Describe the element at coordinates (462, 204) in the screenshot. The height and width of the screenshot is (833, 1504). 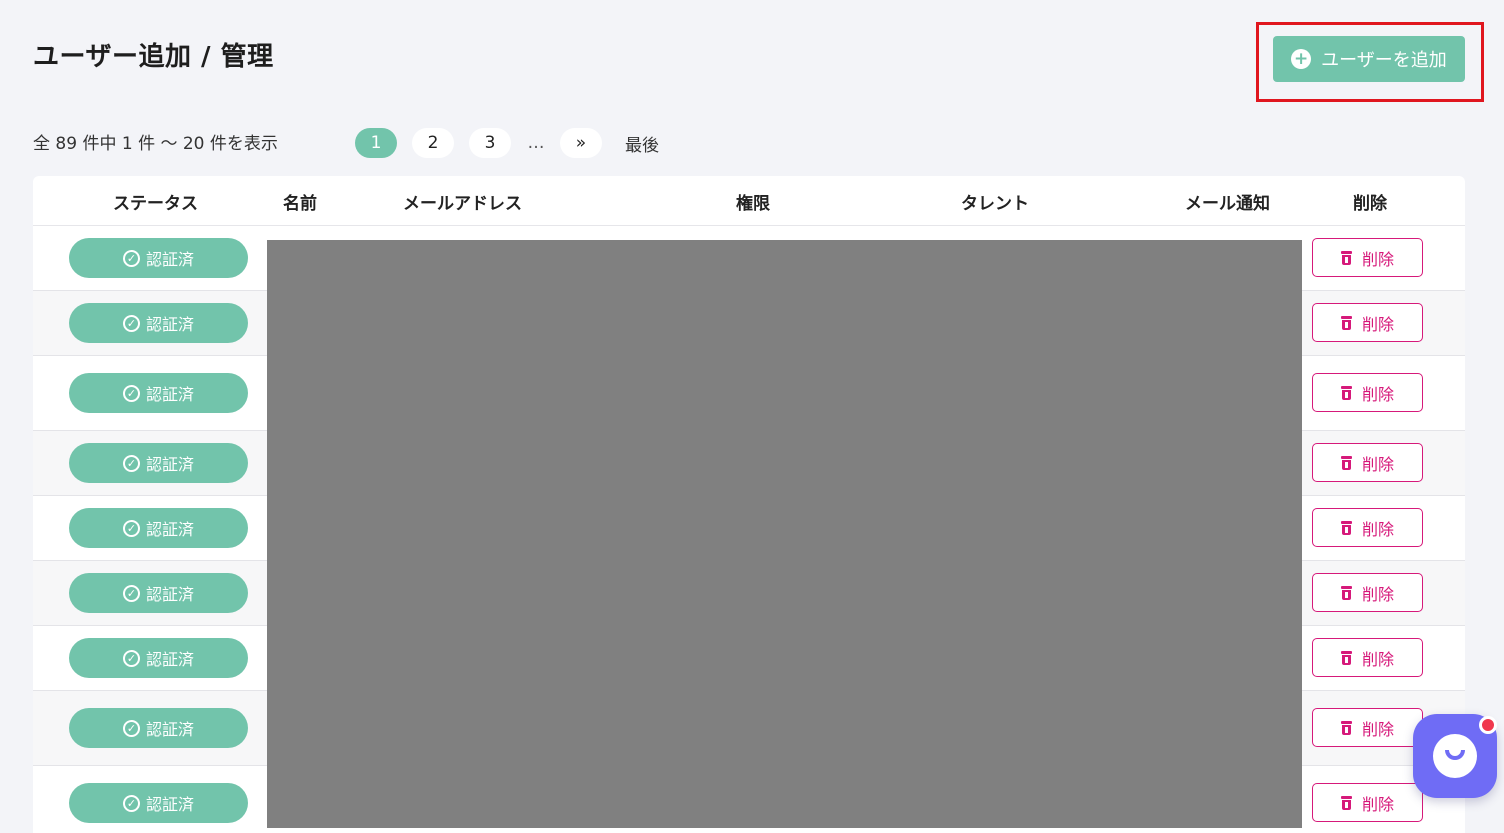
I see `header-email: メールアドレス` at that location.